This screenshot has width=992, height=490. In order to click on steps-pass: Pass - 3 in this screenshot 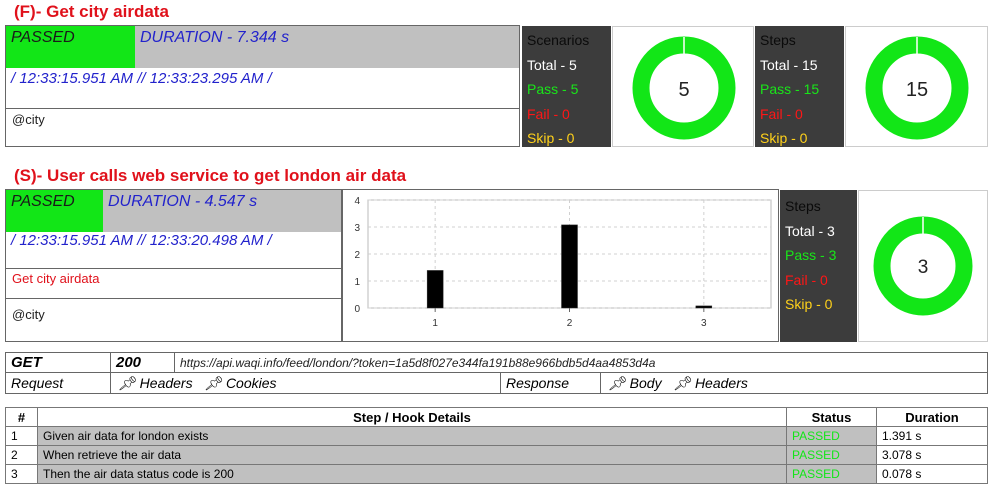, I will do `click(811, 255)`.